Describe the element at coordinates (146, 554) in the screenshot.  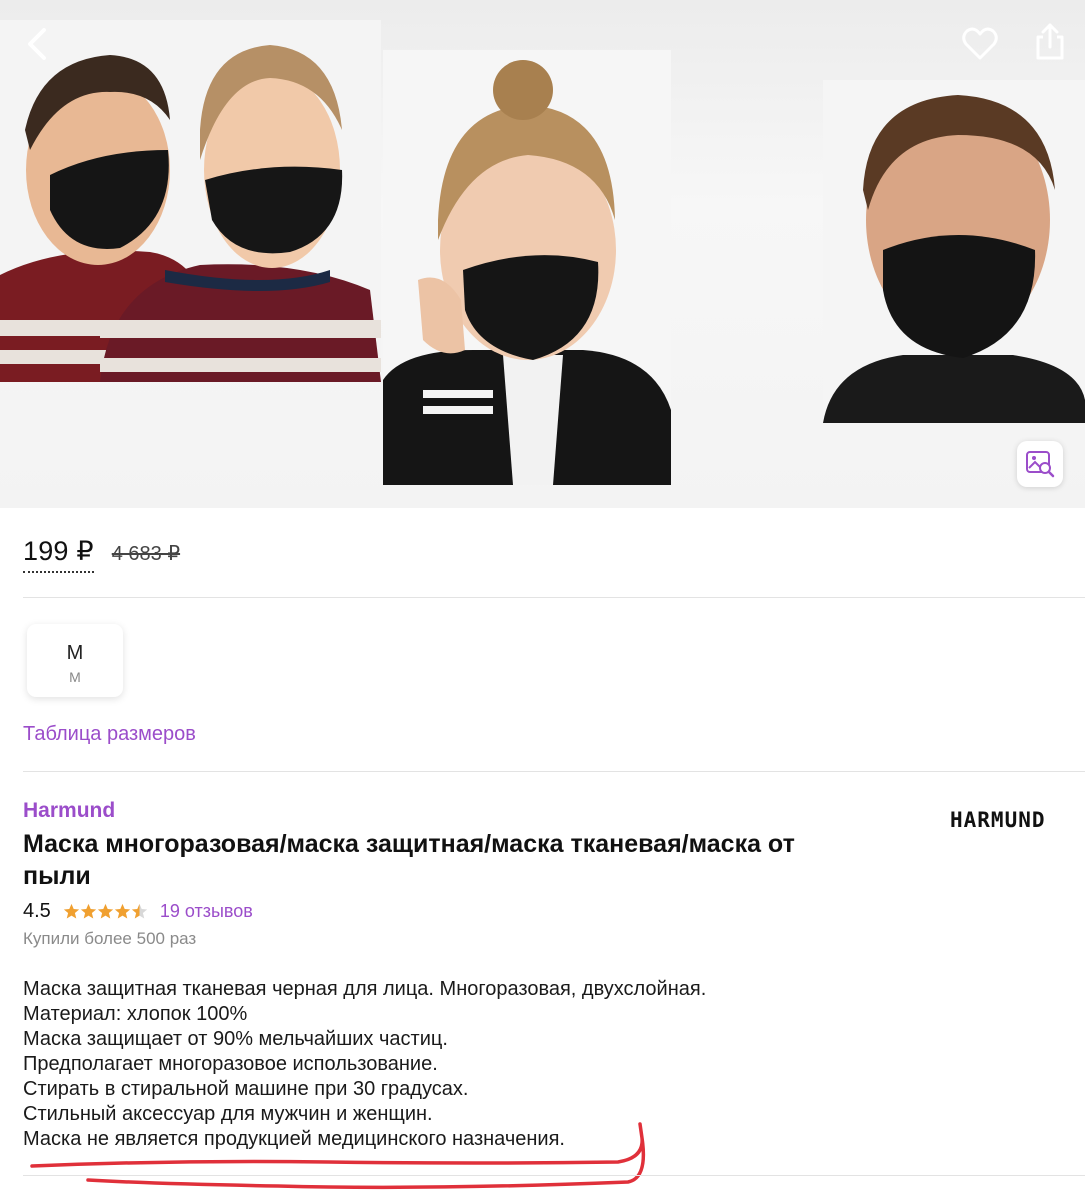
I see `old-price: 4 683 ₽` at that location.